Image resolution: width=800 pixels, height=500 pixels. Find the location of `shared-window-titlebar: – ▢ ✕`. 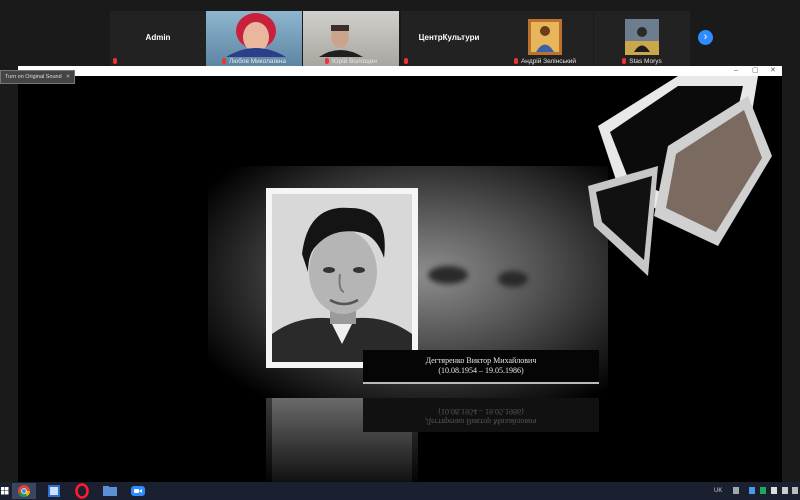

shared-window-titlebar: – ▢ ✕ is located at coordinates (400, 71).